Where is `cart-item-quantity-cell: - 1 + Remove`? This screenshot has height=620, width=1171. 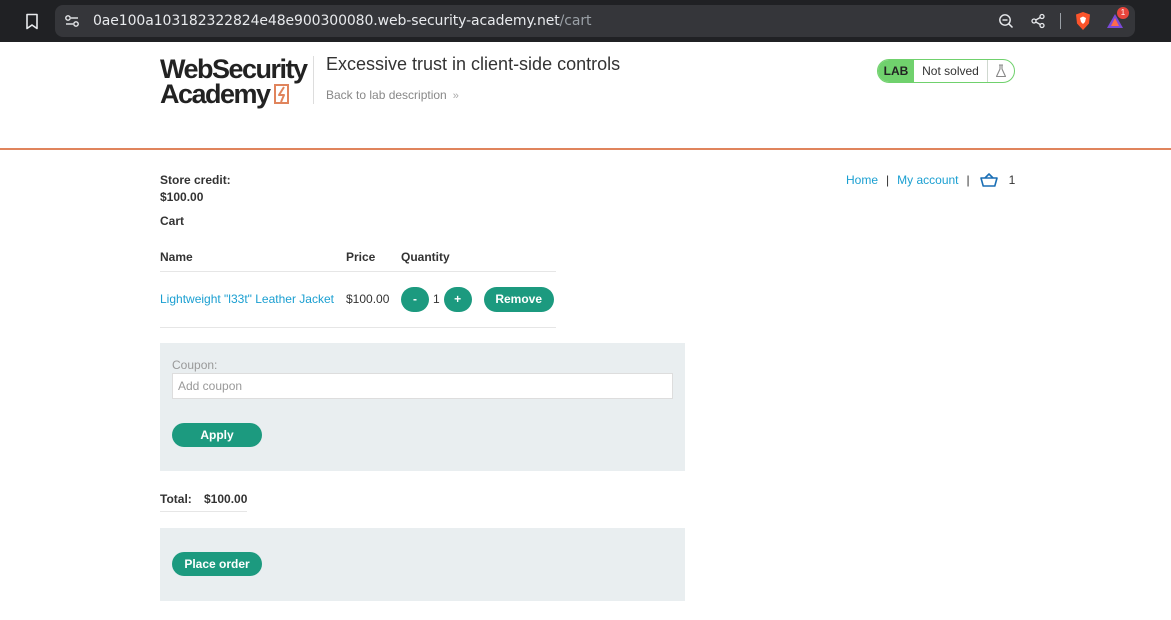 cart-item-quantity-cell: - 1 + Remove is located at coordinates (478, 299).